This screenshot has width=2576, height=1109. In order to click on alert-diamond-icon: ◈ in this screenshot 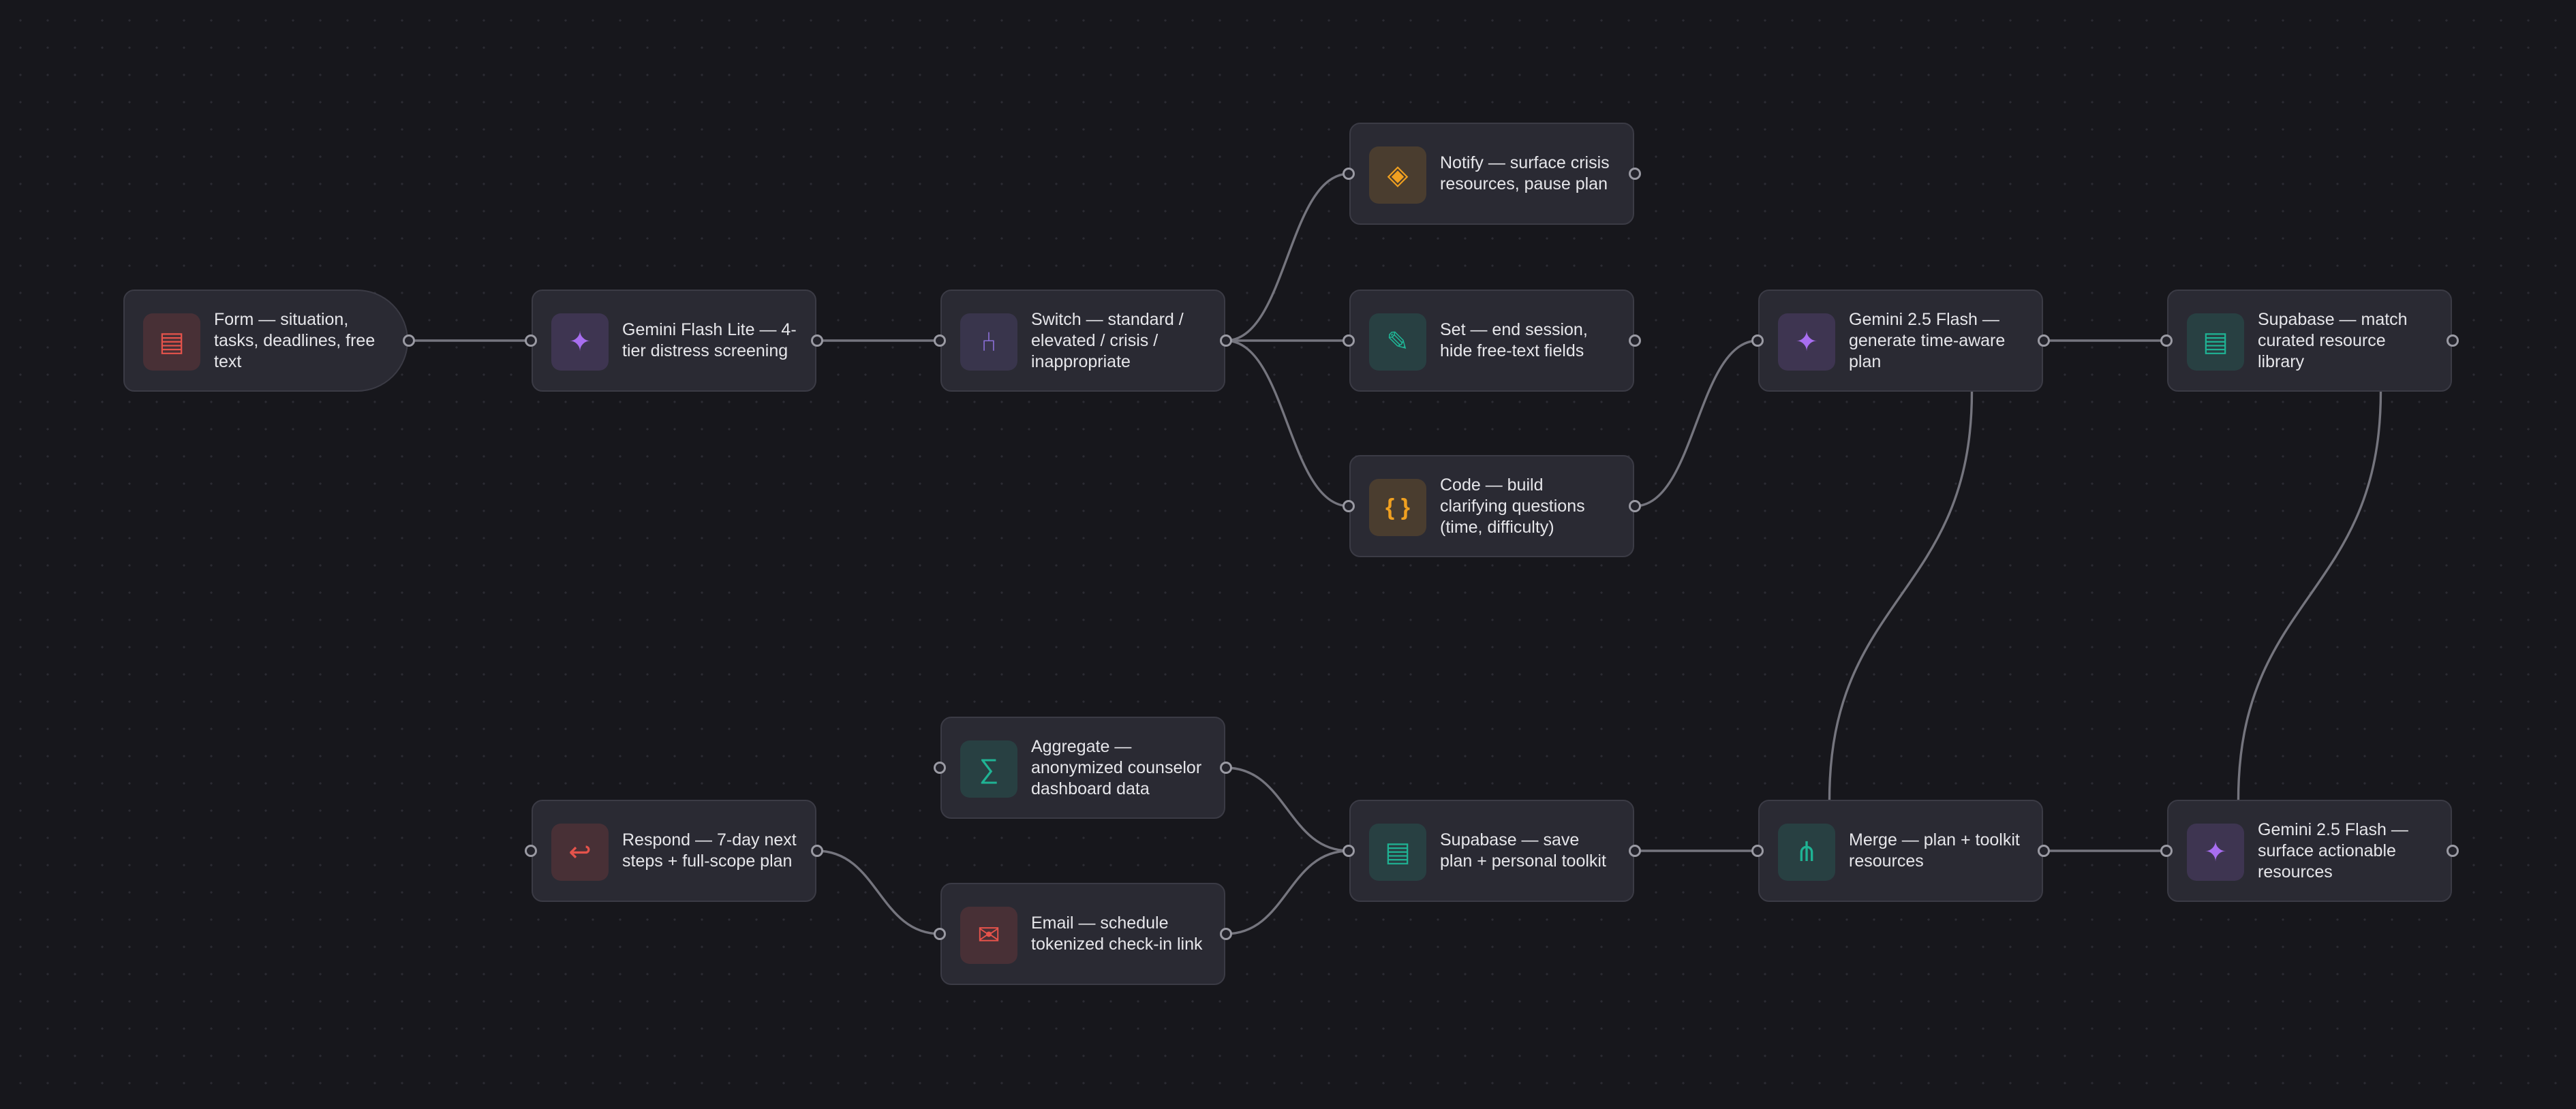, I will do `click(1397, 175)`.